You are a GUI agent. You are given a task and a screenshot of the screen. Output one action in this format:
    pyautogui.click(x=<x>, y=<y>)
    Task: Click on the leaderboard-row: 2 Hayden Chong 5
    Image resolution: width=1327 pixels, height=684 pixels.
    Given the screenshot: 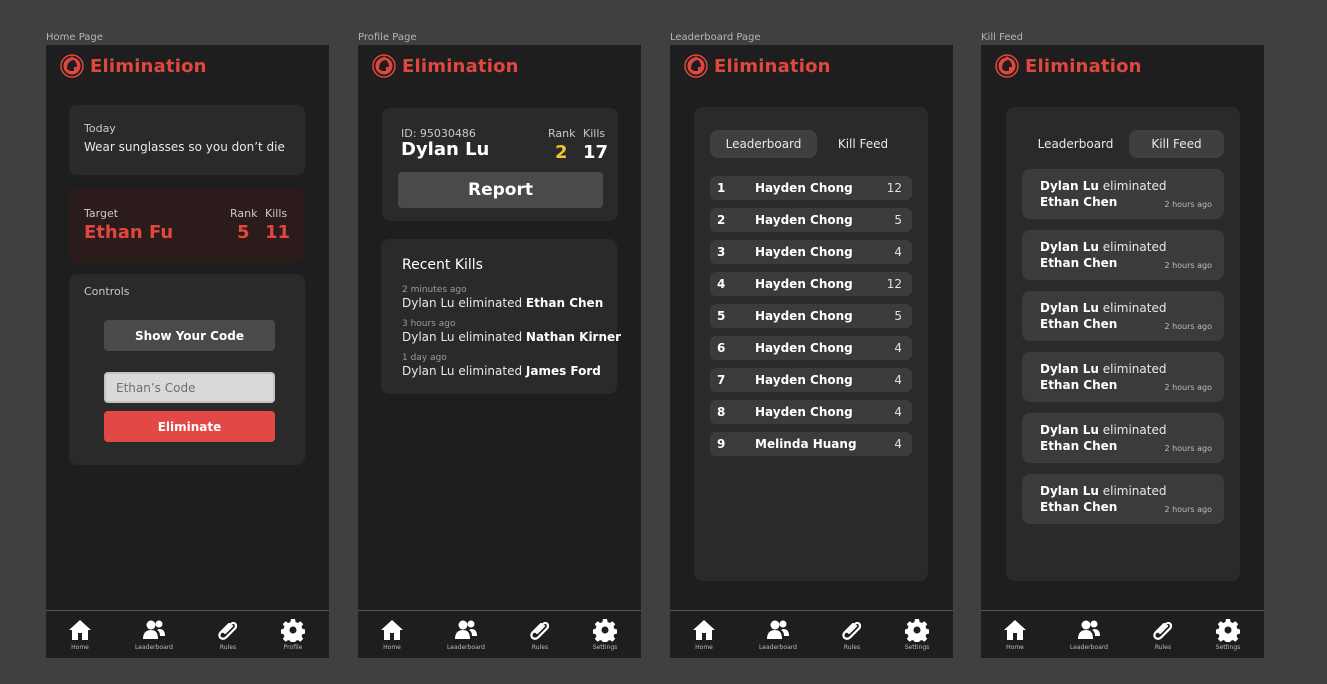 What is the action you would take?
    pyautogui.click(x=811, y=220)
    